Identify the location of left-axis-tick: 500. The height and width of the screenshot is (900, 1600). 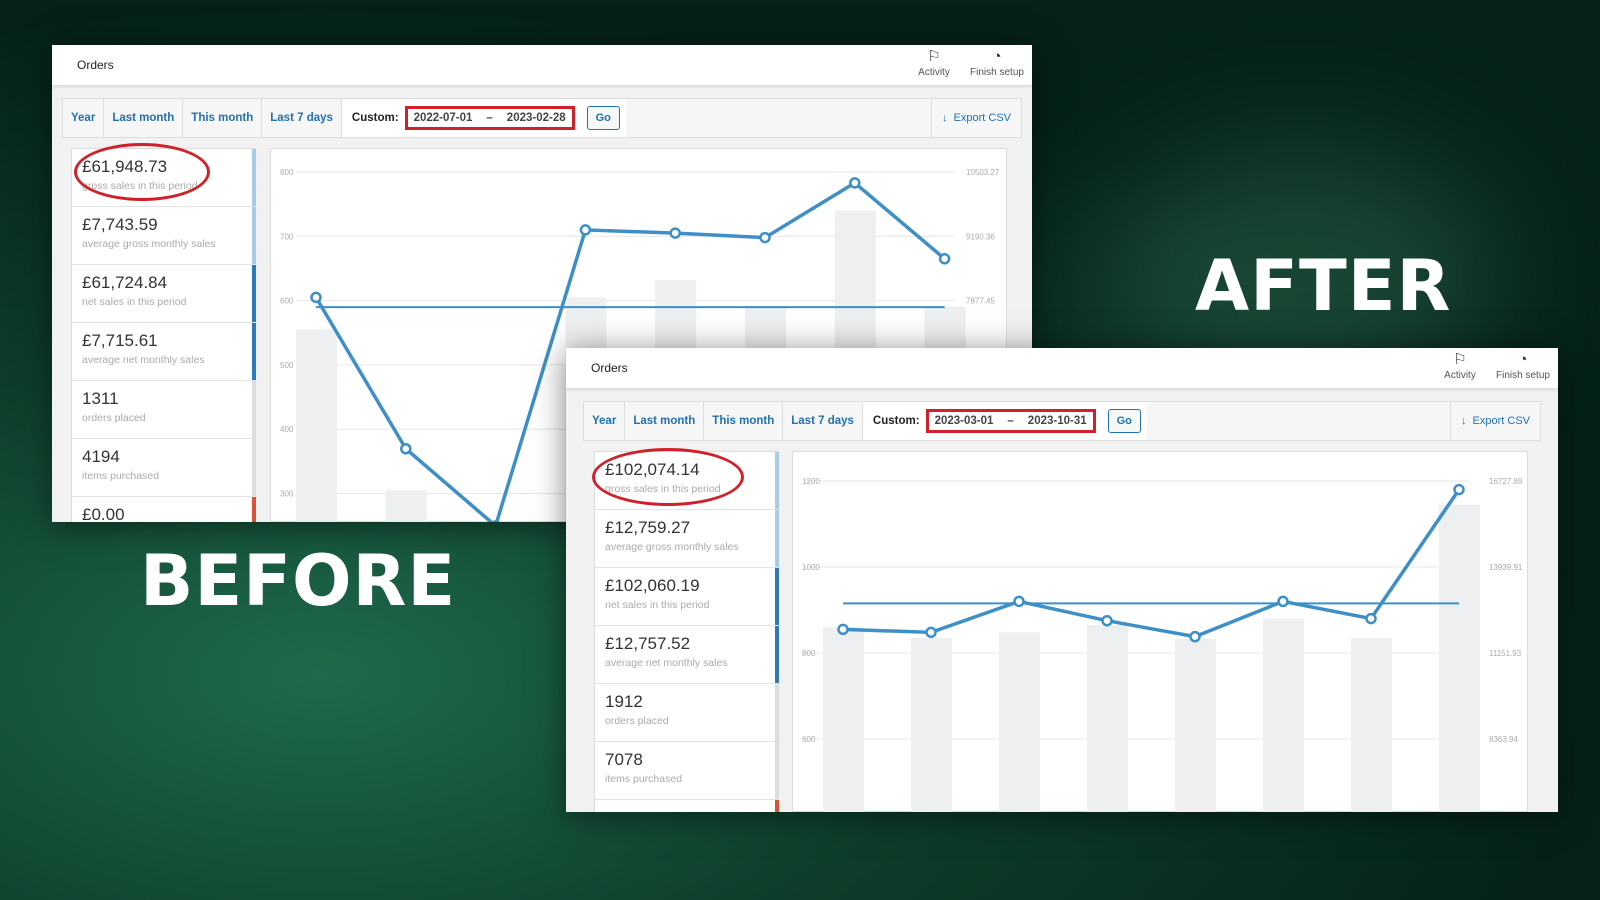
(287, 365).